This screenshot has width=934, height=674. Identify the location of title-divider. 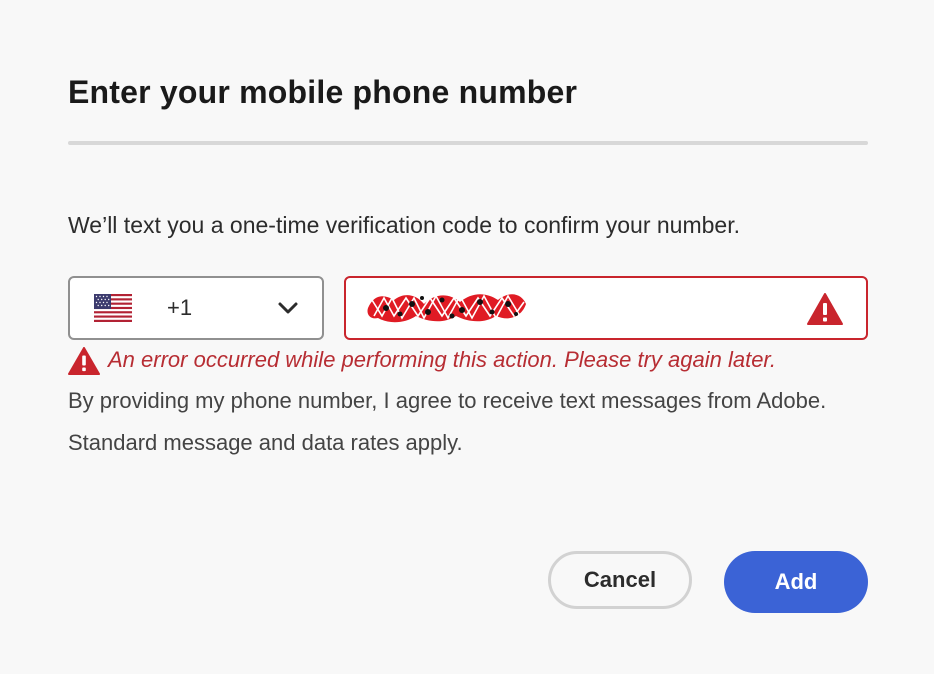
(468, 143).